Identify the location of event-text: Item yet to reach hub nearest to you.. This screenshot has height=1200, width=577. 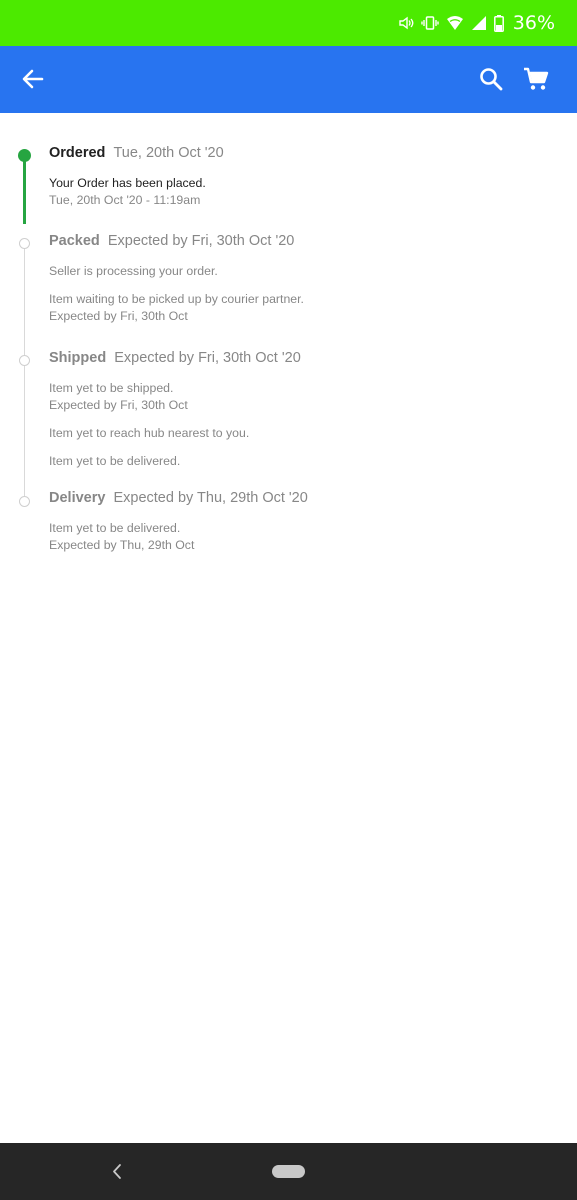
(149, 433).